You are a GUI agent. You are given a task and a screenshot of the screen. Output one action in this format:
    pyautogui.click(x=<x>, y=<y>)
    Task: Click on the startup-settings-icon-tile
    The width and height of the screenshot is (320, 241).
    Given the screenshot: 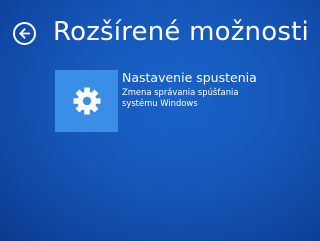 What is the action you would take?
    pyautogui.click(x=86, y=101)
    